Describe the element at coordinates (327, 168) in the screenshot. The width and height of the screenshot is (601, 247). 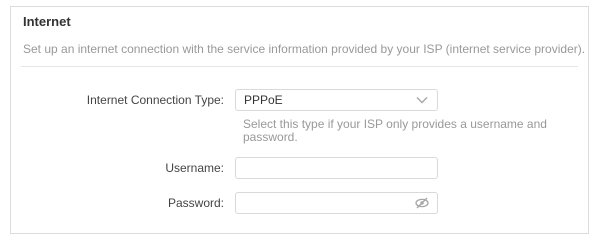
I see `username-input` at that location.